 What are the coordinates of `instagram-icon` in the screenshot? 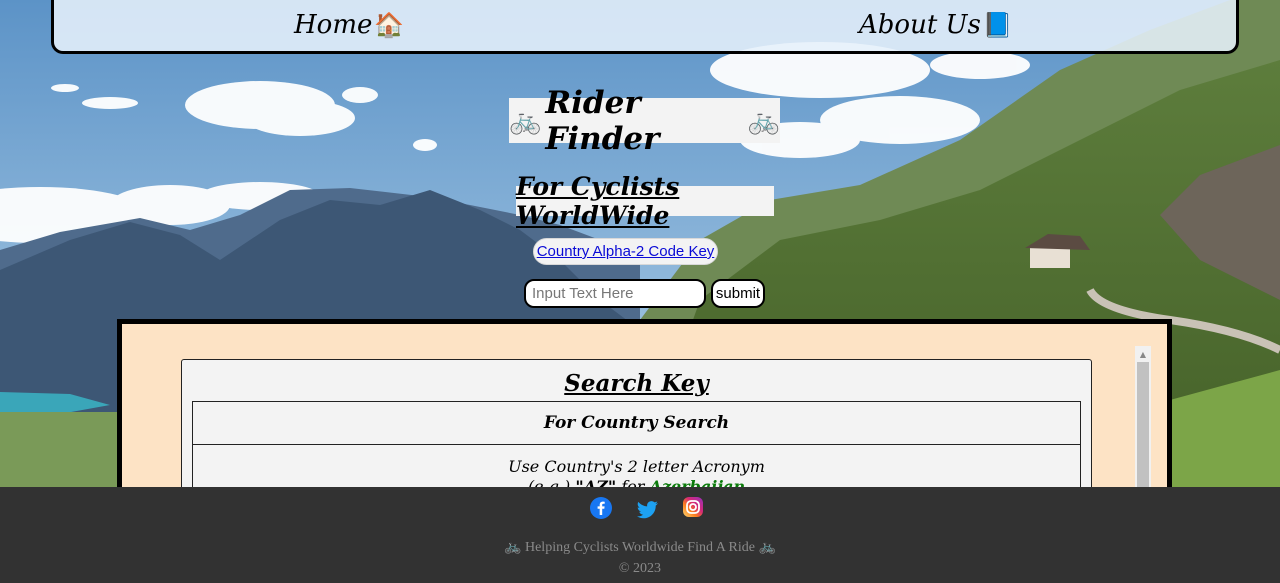 It's located at (693, 507).